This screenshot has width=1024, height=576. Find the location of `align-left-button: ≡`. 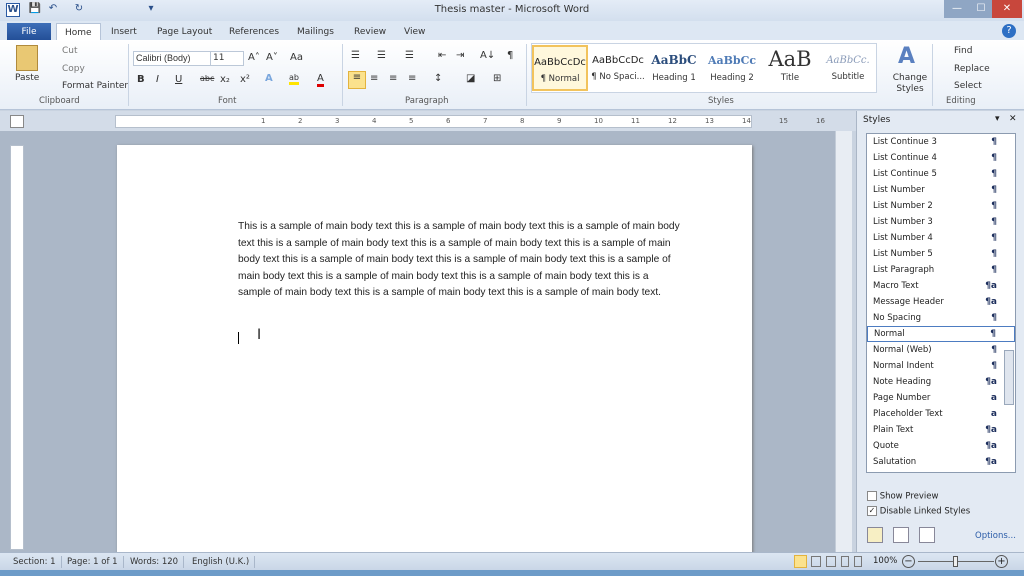

align-left-button: ≡ is located at coordinates (357, 80).